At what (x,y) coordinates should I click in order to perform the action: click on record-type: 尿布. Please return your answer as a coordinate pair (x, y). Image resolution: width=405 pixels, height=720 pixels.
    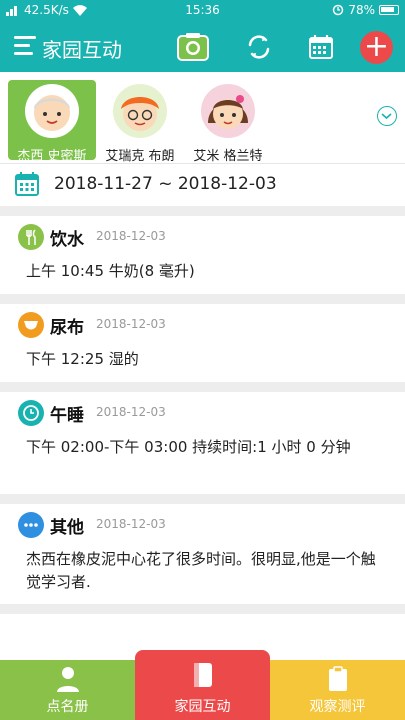
    Looking at the image, I should click on (67, 328).